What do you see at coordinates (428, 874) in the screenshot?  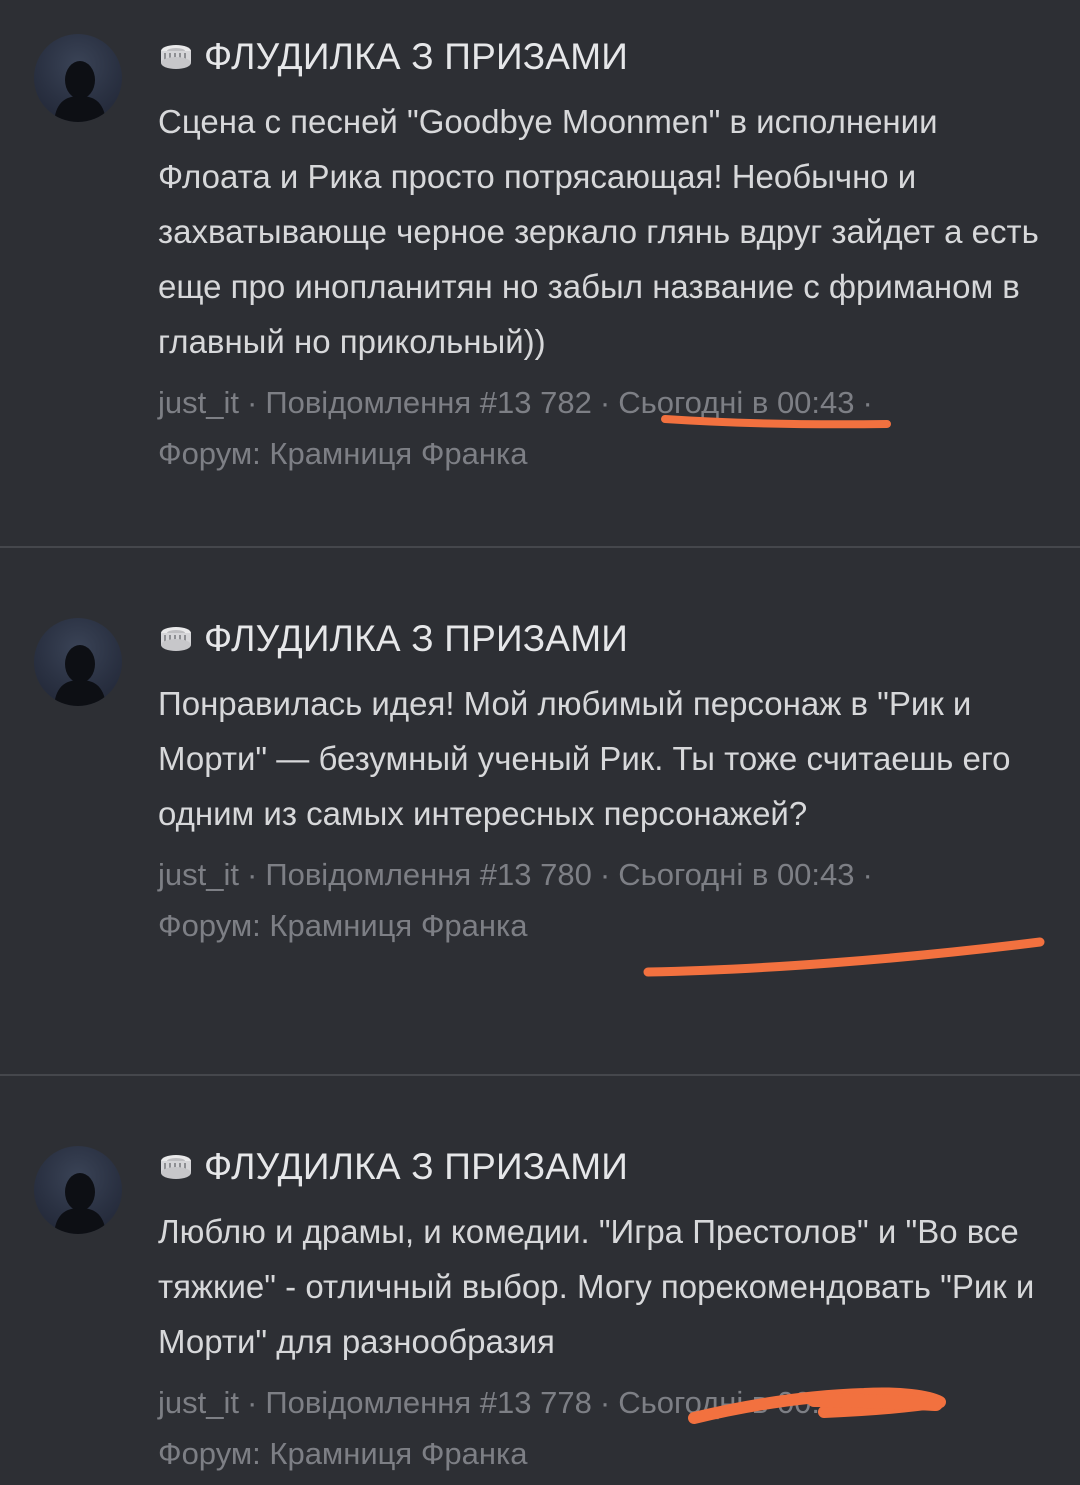 I see `post-number-link: Повідомлення #13 780` at bounding box center [428, 874].